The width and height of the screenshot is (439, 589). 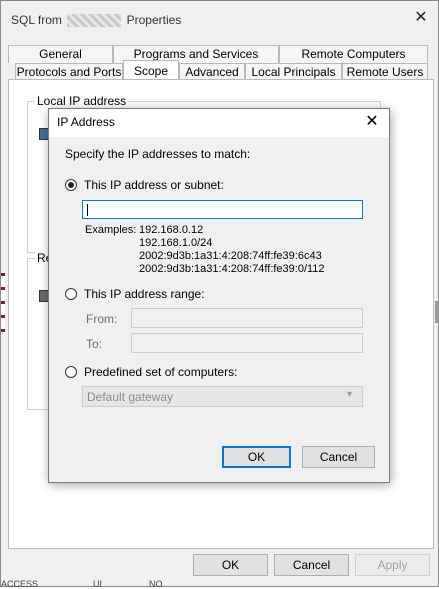 I want to click on example-3: 2002:9d3b:1a31:4:208:74ff:fe39:6c43, so click(x=230, y=256).